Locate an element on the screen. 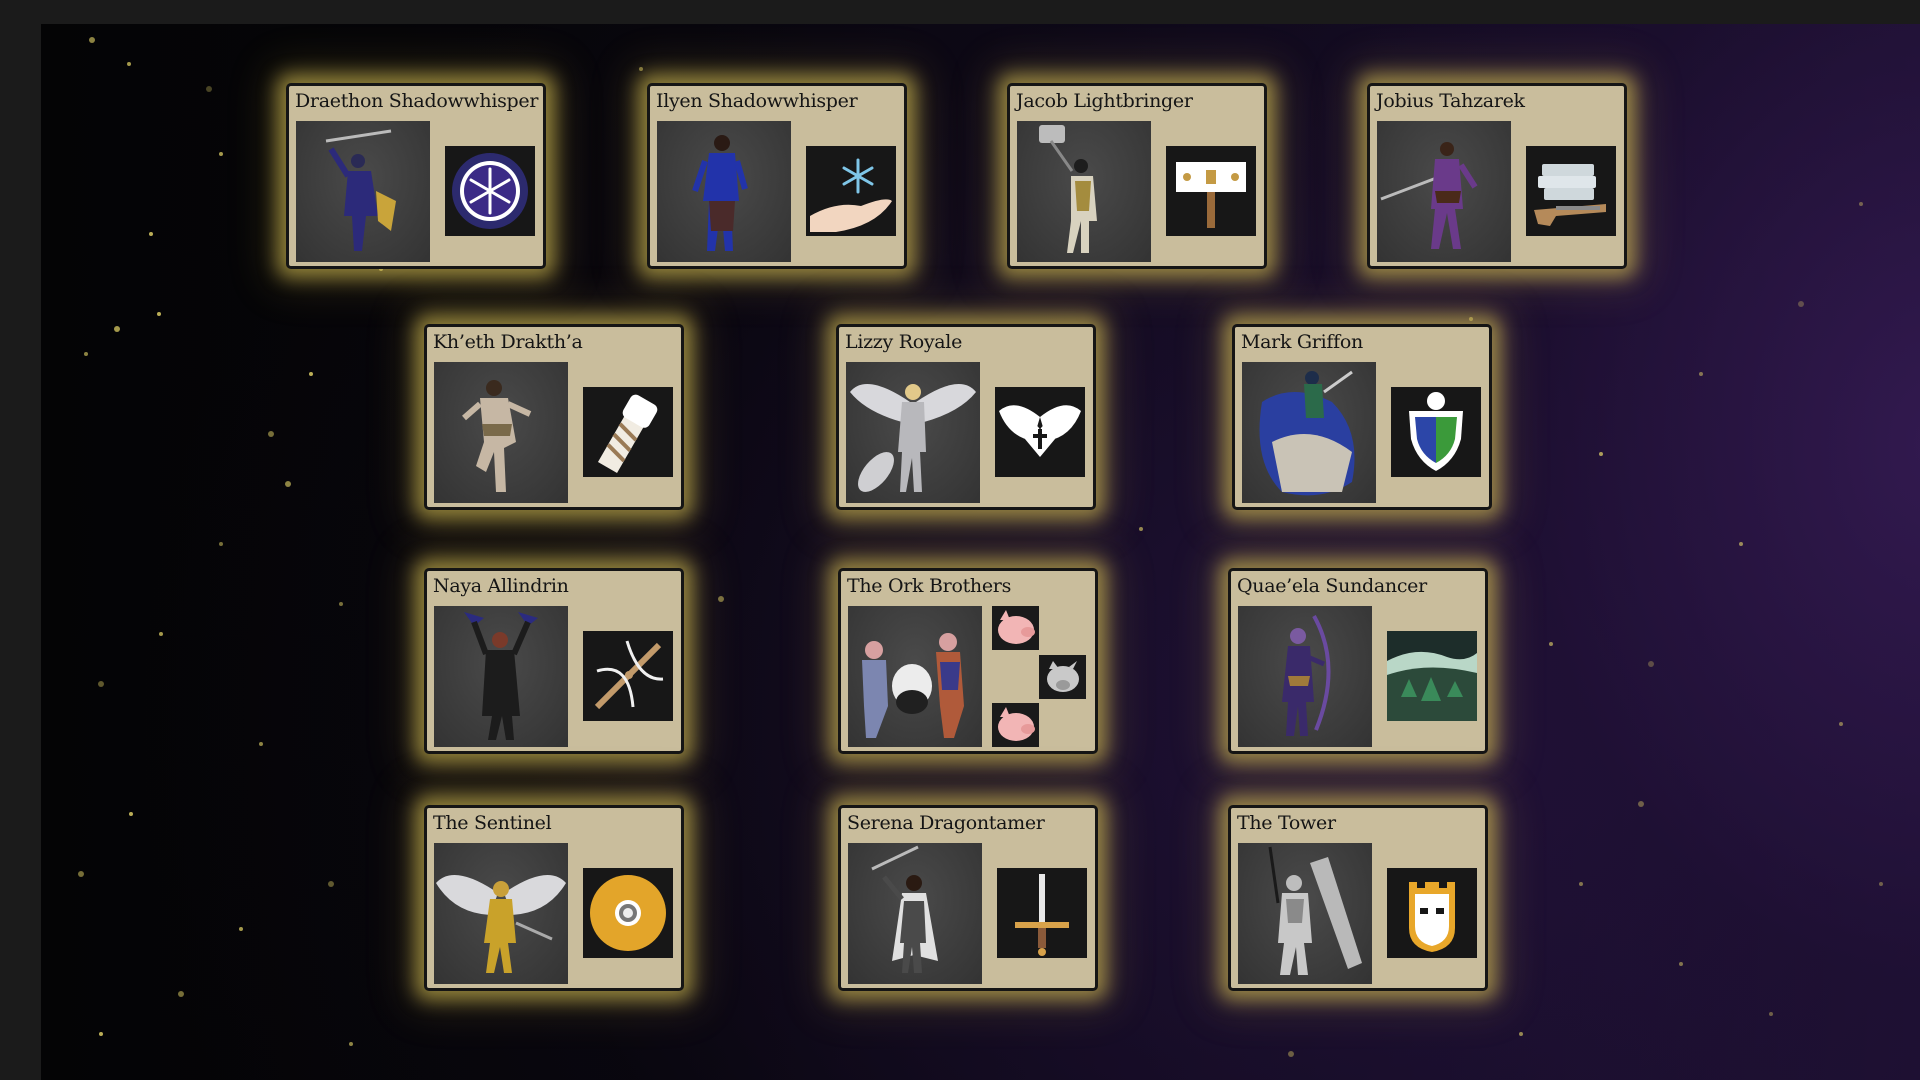  character-name: The Tower is located at coordinates (1286, 823).